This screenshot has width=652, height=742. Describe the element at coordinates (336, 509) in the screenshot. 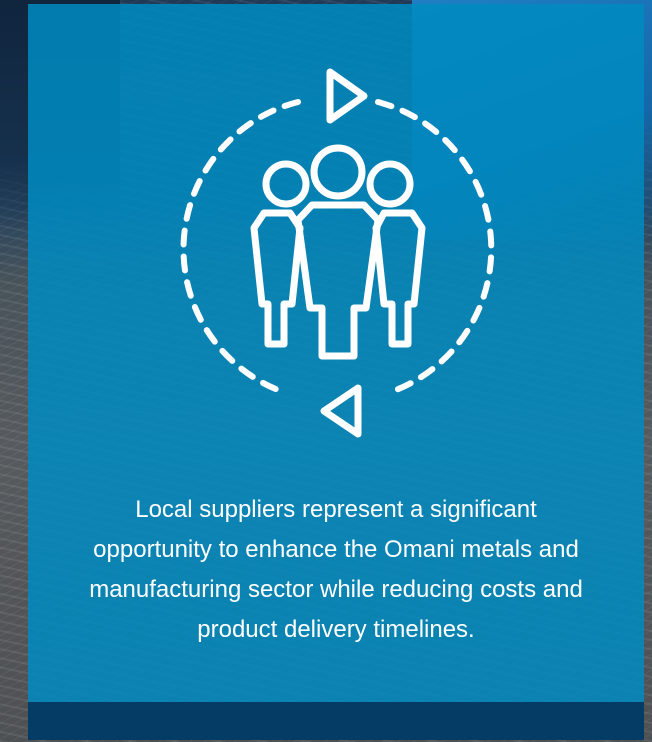

I see `caption-line: Local suppliers represent a significant` at that location.